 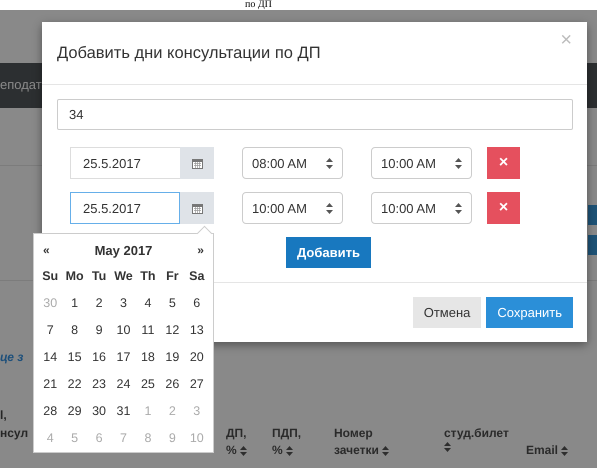 I want to click on weekday-label: Fr, so click(x=172, y=276).